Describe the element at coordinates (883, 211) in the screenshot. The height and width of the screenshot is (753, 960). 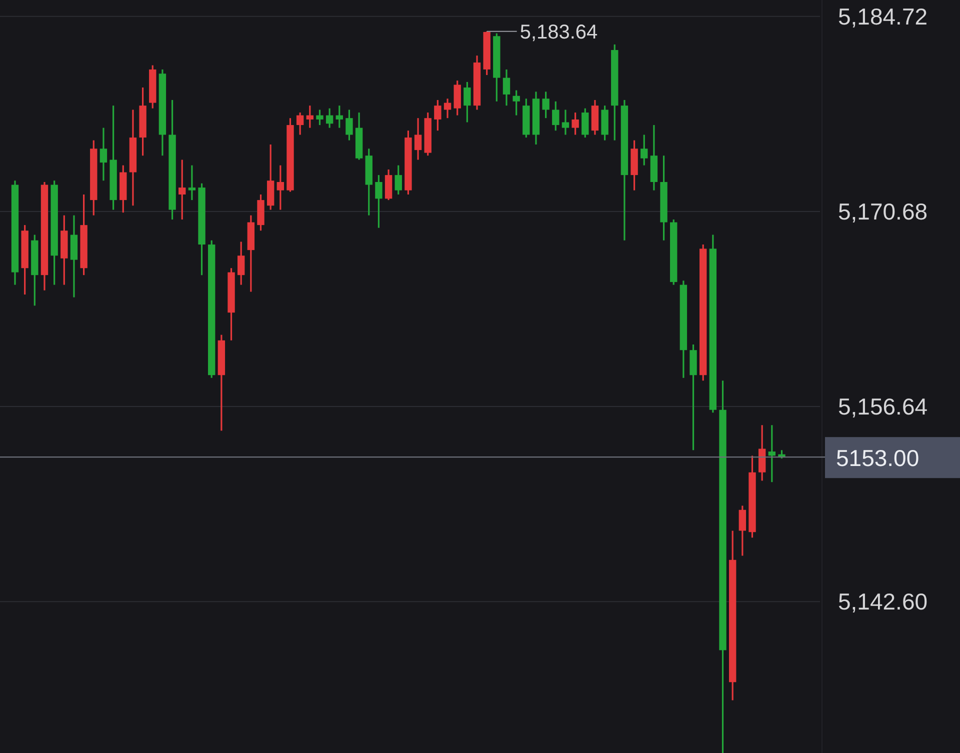
I see `axis-label: 5,170.68` at that location.